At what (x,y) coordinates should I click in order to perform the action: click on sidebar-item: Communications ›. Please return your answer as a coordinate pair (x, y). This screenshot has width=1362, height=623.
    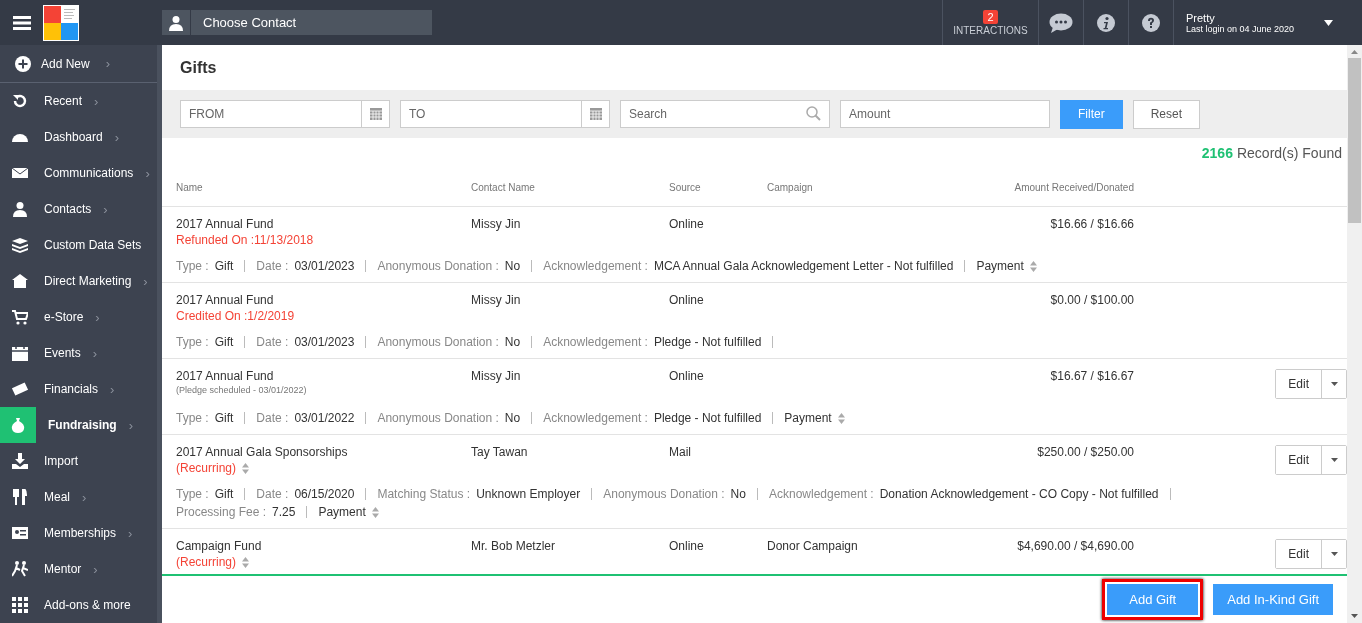
    Looking at the image, I should click on (78, 173).